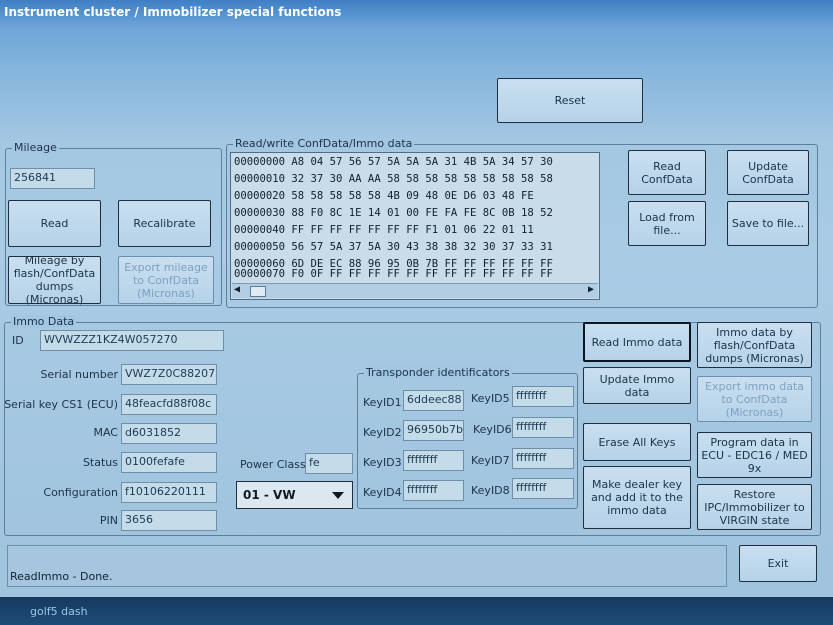 The width and height of the screenshot is (833, 625). What do you see at coordinates (108, 520) in the screenshot?
I see `pin-label: PIN` at bounding box center [108, 520].